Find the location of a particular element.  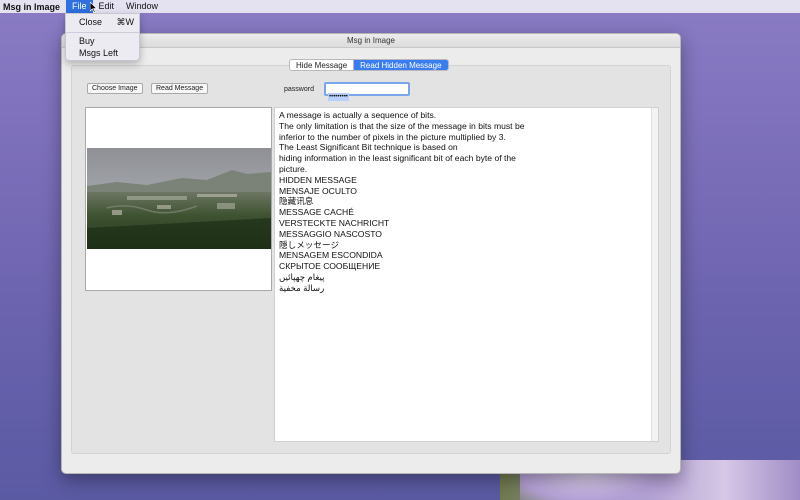

message-line: VERSTECKTE NACHRICHT is located at coordinates (334, 222).